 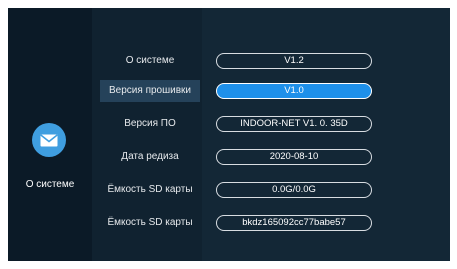 I want to click on info-row-sd-capacity: Ёмкость SD карты 0.0G/0.0G, so click(x=271, y=190).